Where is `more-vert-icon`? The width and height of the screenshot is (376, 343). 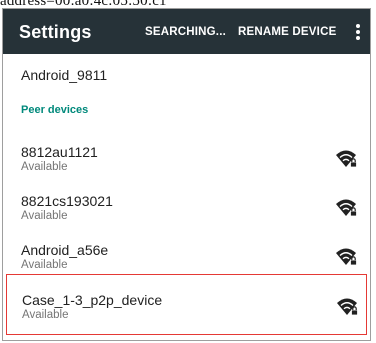
more-vert-icon is located at coordinates (358, 32).